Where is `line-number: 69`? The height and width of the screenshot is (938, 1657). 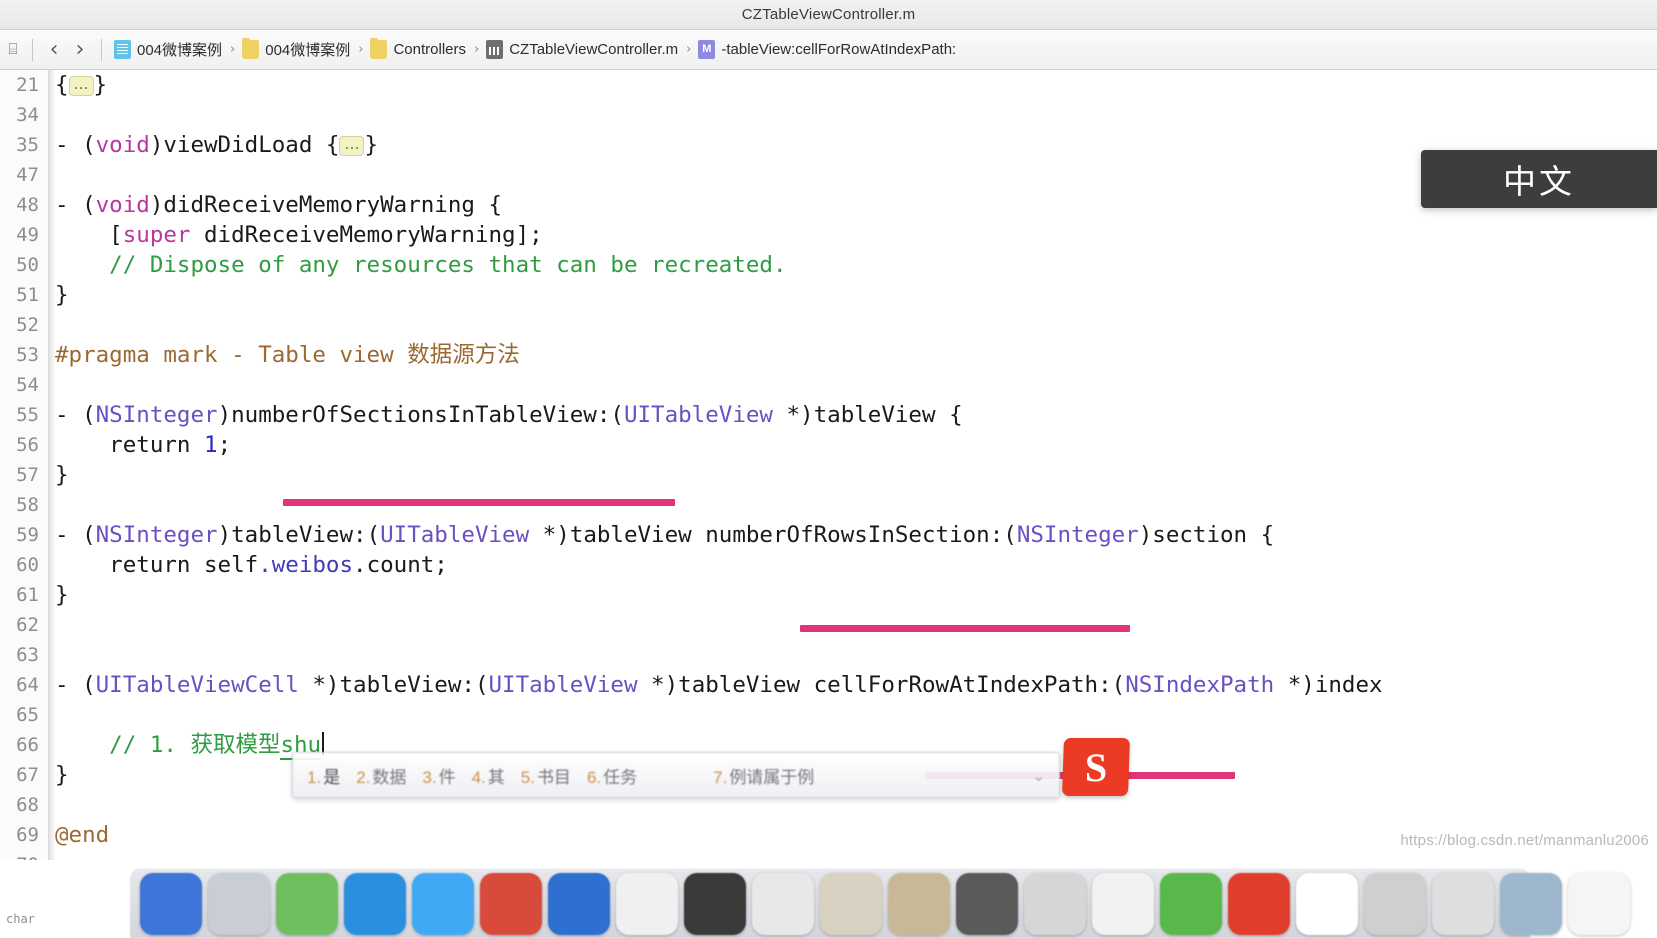
line-number: 69 is located at coordinates (24, 835).